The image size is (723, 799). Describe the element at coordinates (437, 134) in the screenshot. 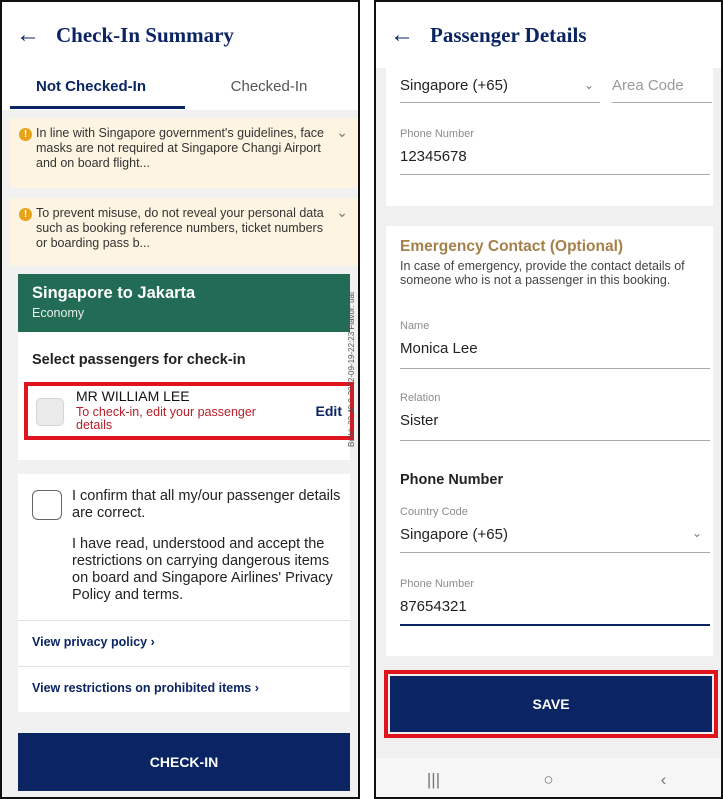

I see `phone-label: Phone Number` at that location.